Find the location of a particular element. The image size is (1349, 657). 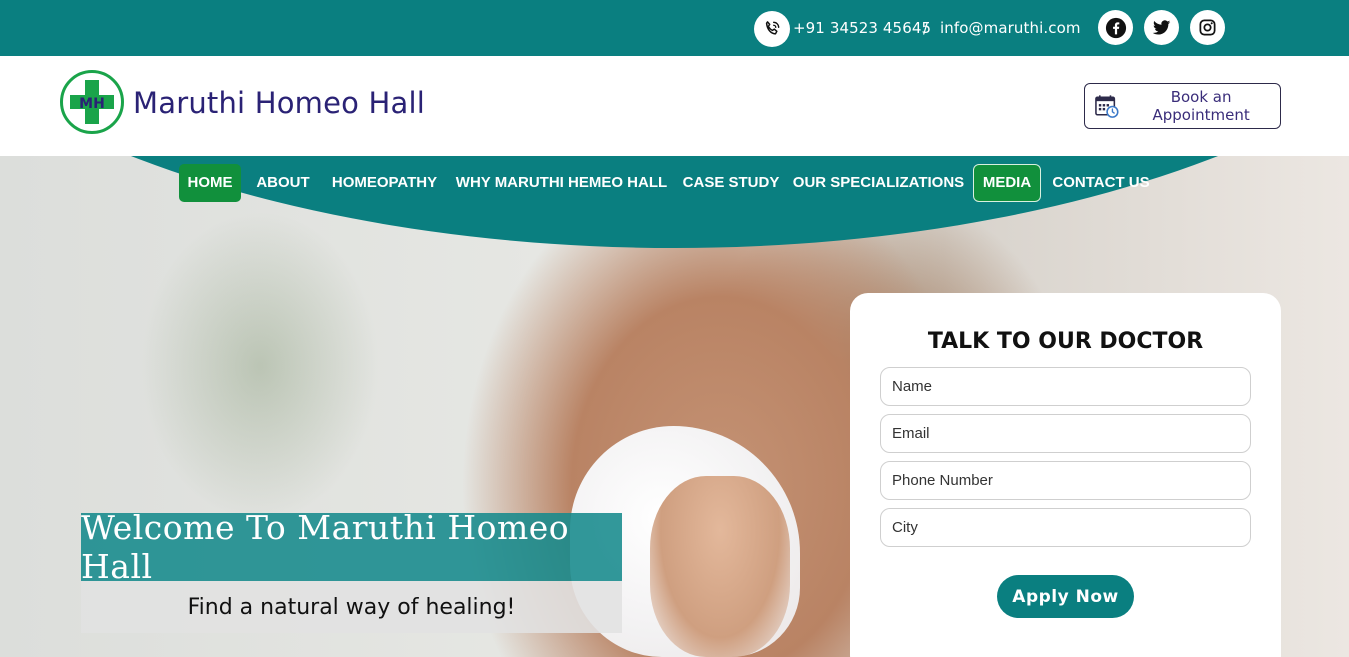

book-appointment-button: Book an Appointment is located at coordinates (1182, 106).